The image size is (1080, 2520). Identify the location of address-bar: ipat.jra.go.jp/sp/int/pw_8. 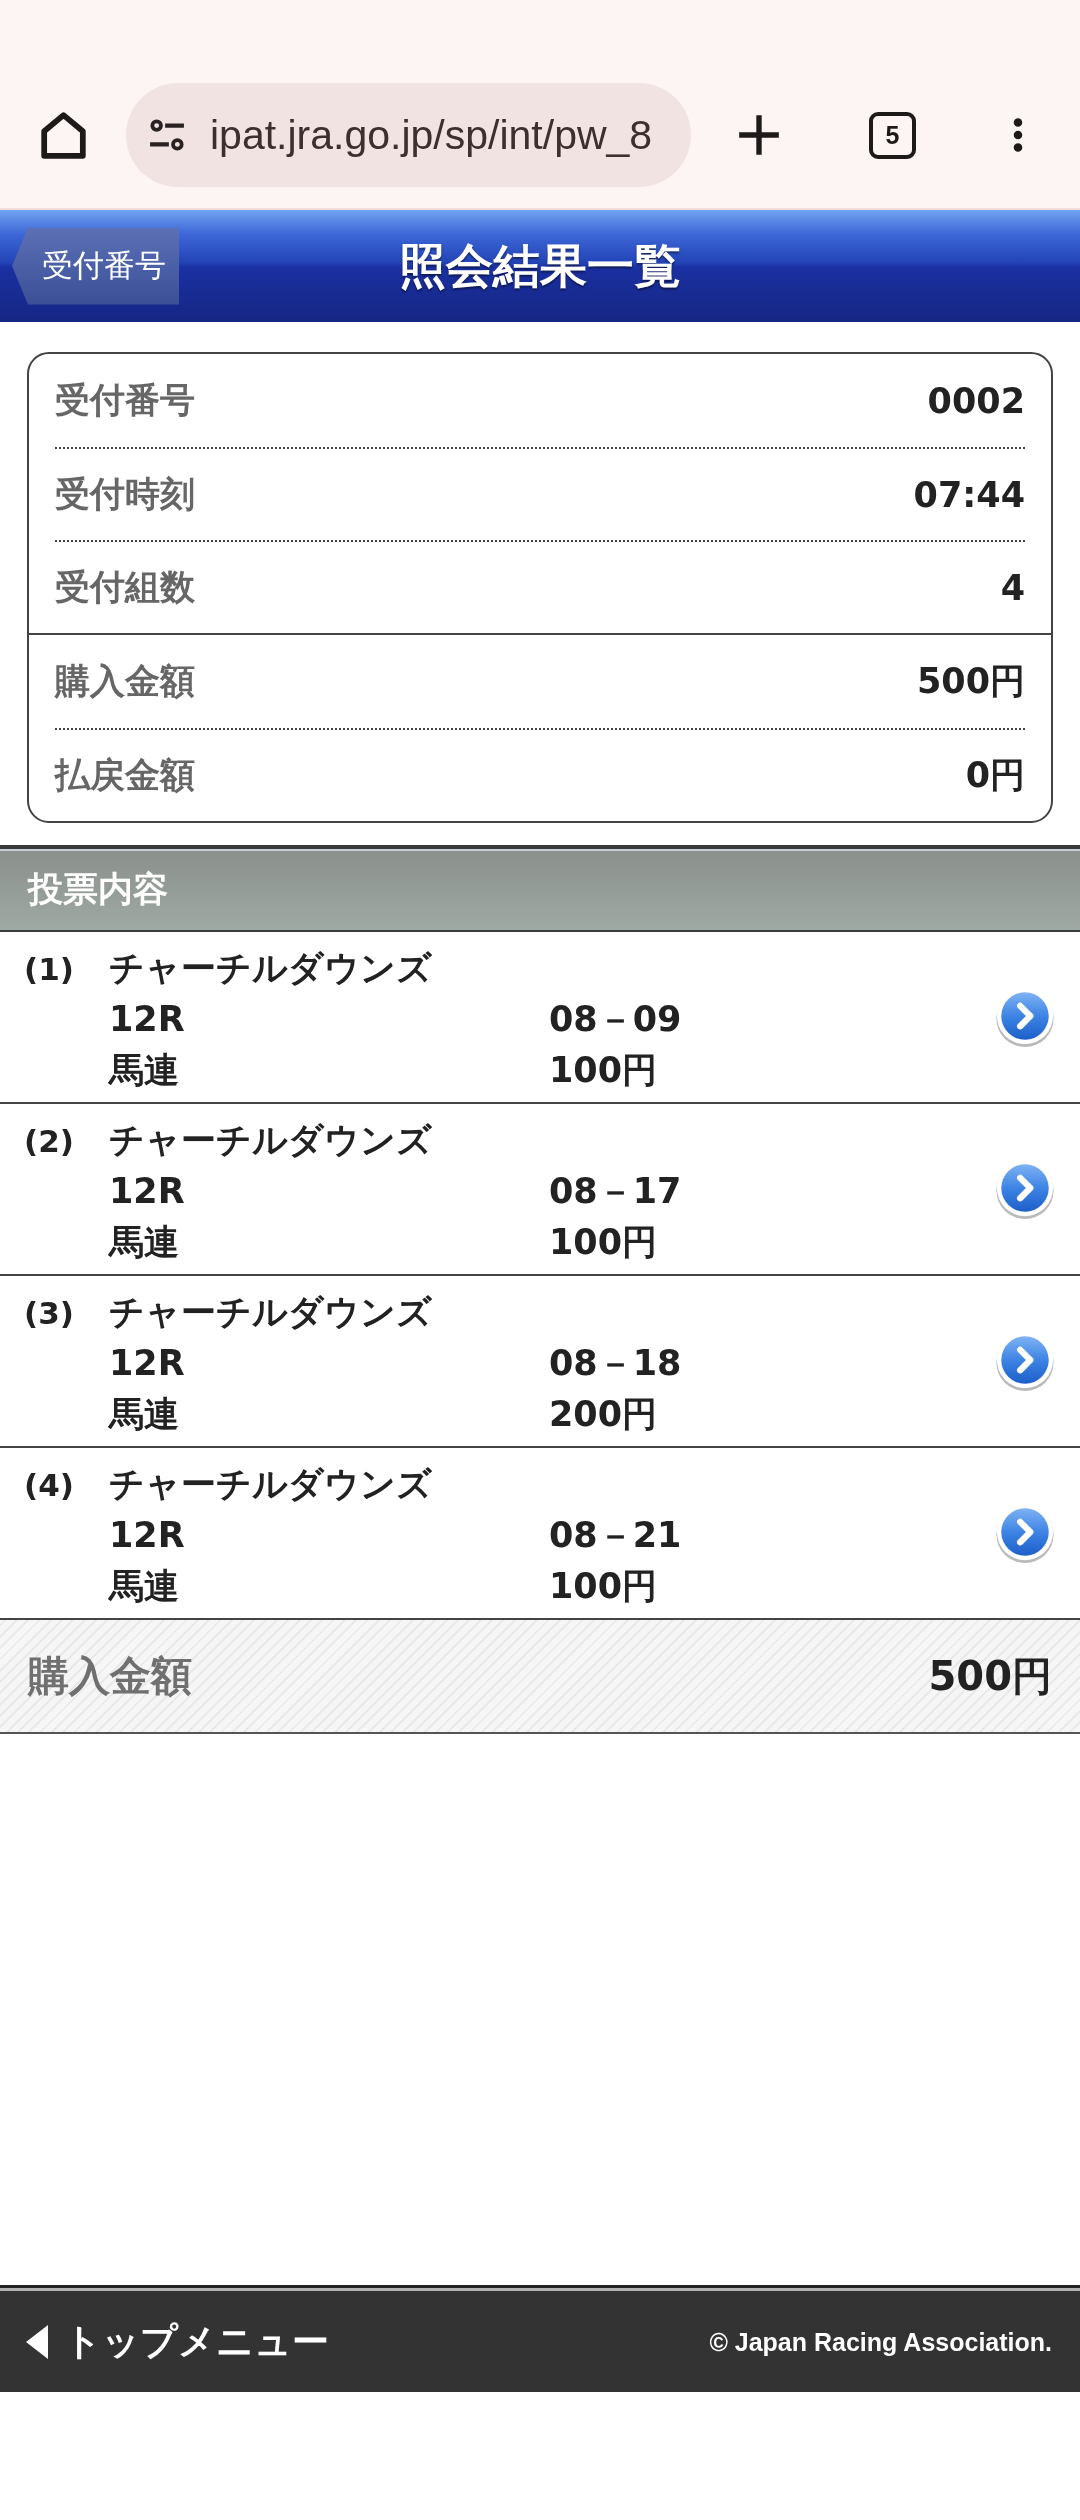
(408, 135).